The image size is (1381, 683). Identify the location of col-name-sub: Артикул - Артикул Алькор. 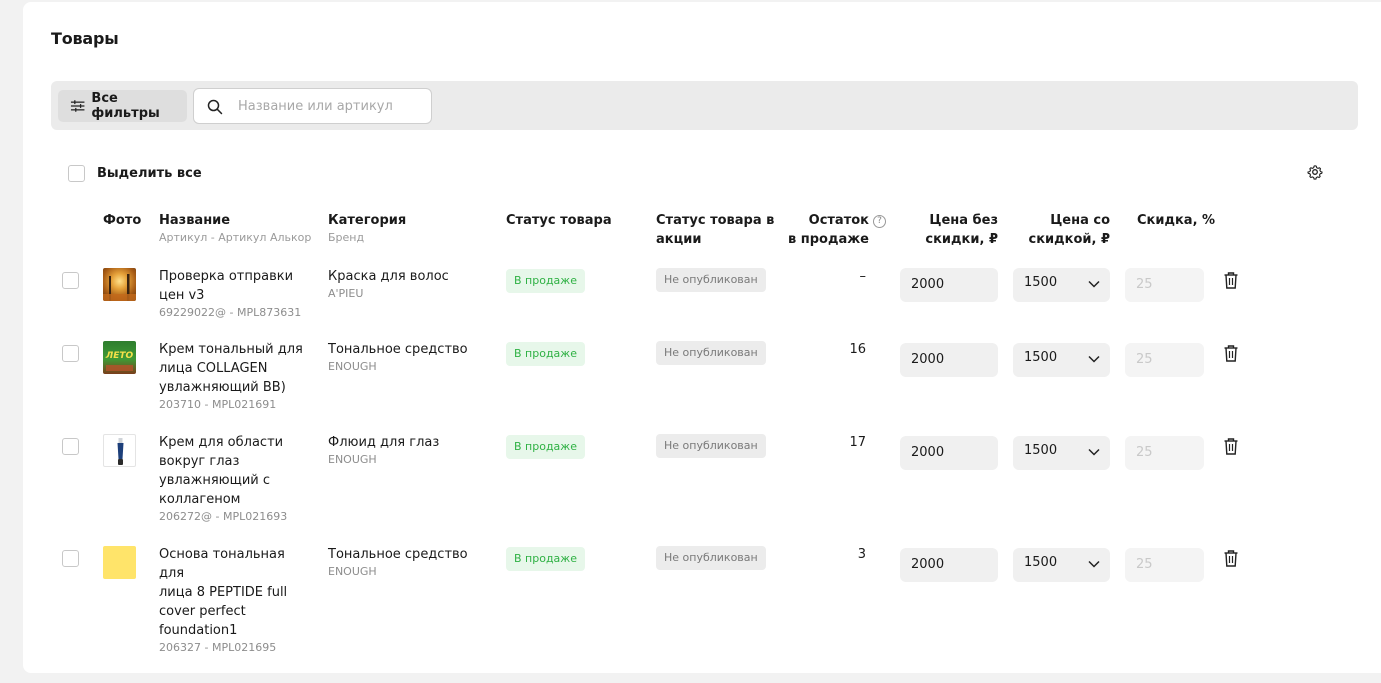
(235, 237).